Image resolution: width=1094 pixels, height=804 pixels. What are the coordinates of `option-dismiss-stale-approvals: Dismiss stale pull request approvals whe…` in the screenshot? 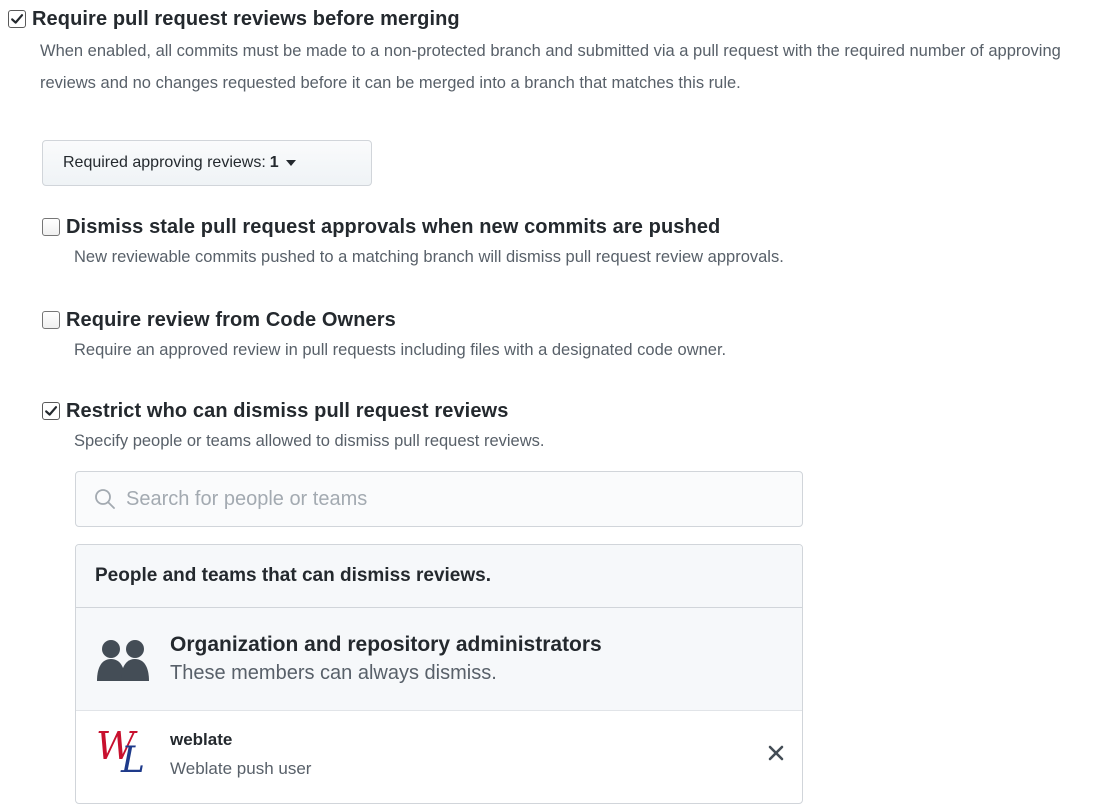 It's located at (568, 244).